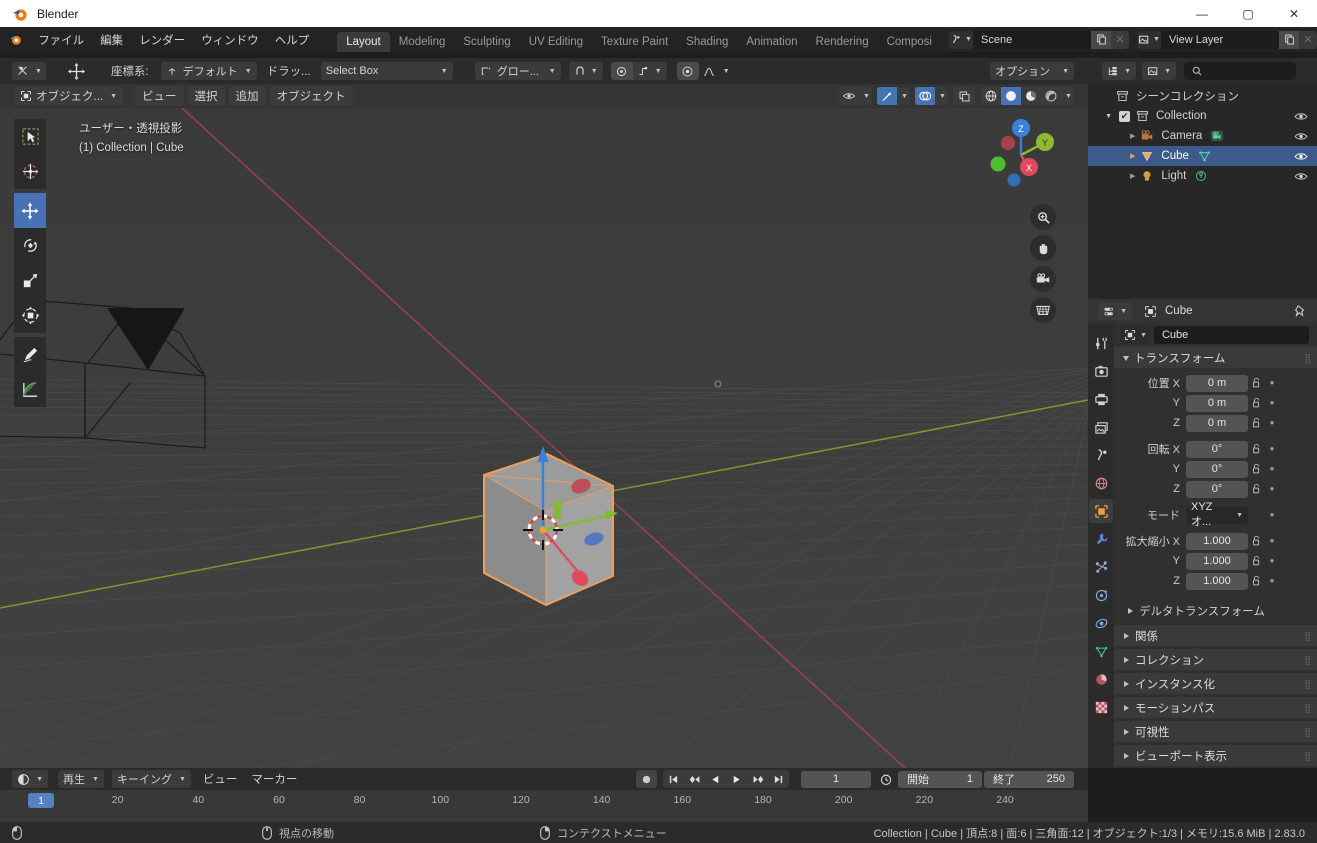 This screenshot has height=843, width=1317. What do you see at coordinates (1240, 71) in the screenshot?
I see `outliner-search-input` at bounding box center [1240, 71].